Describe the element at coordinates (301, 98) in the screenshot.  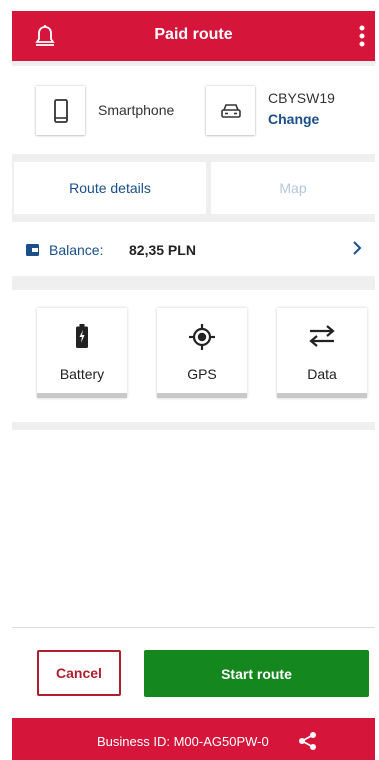
I see `vehicle-plate: CBYSW19` at that location.